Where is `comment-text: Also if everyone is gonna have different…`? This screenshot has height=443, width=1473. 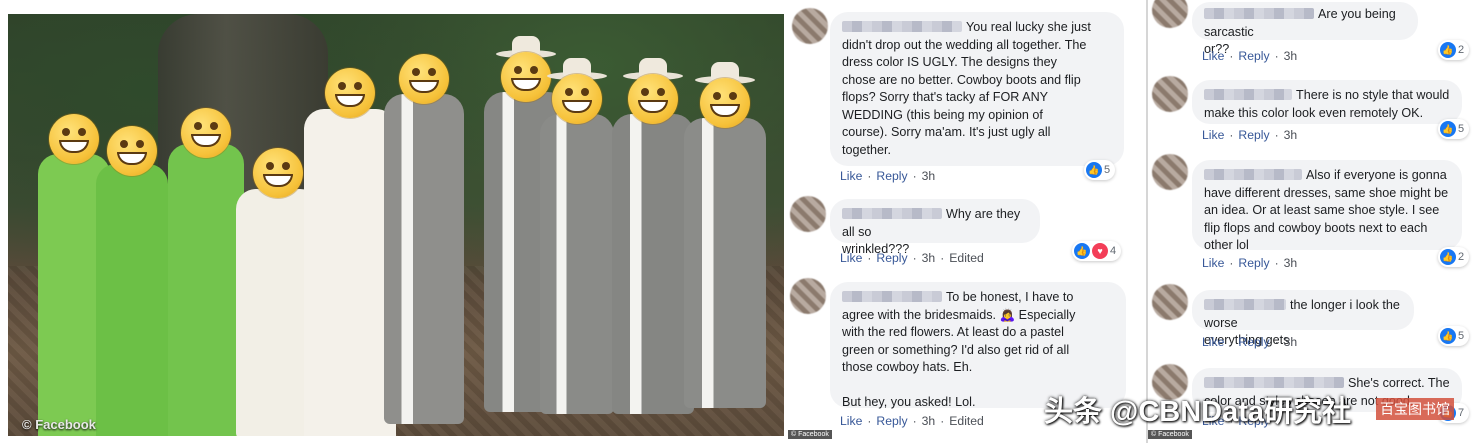
comment-text: Also if everyone is gonna have different… is located at coordinates (1326, 210).